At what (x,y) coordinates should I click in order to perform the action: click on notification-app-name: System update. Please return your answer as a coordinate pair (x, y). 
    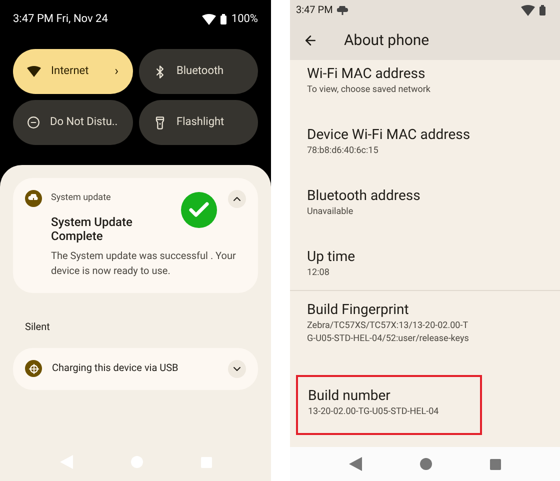
    Looking at the image, I should click on (81, 198).